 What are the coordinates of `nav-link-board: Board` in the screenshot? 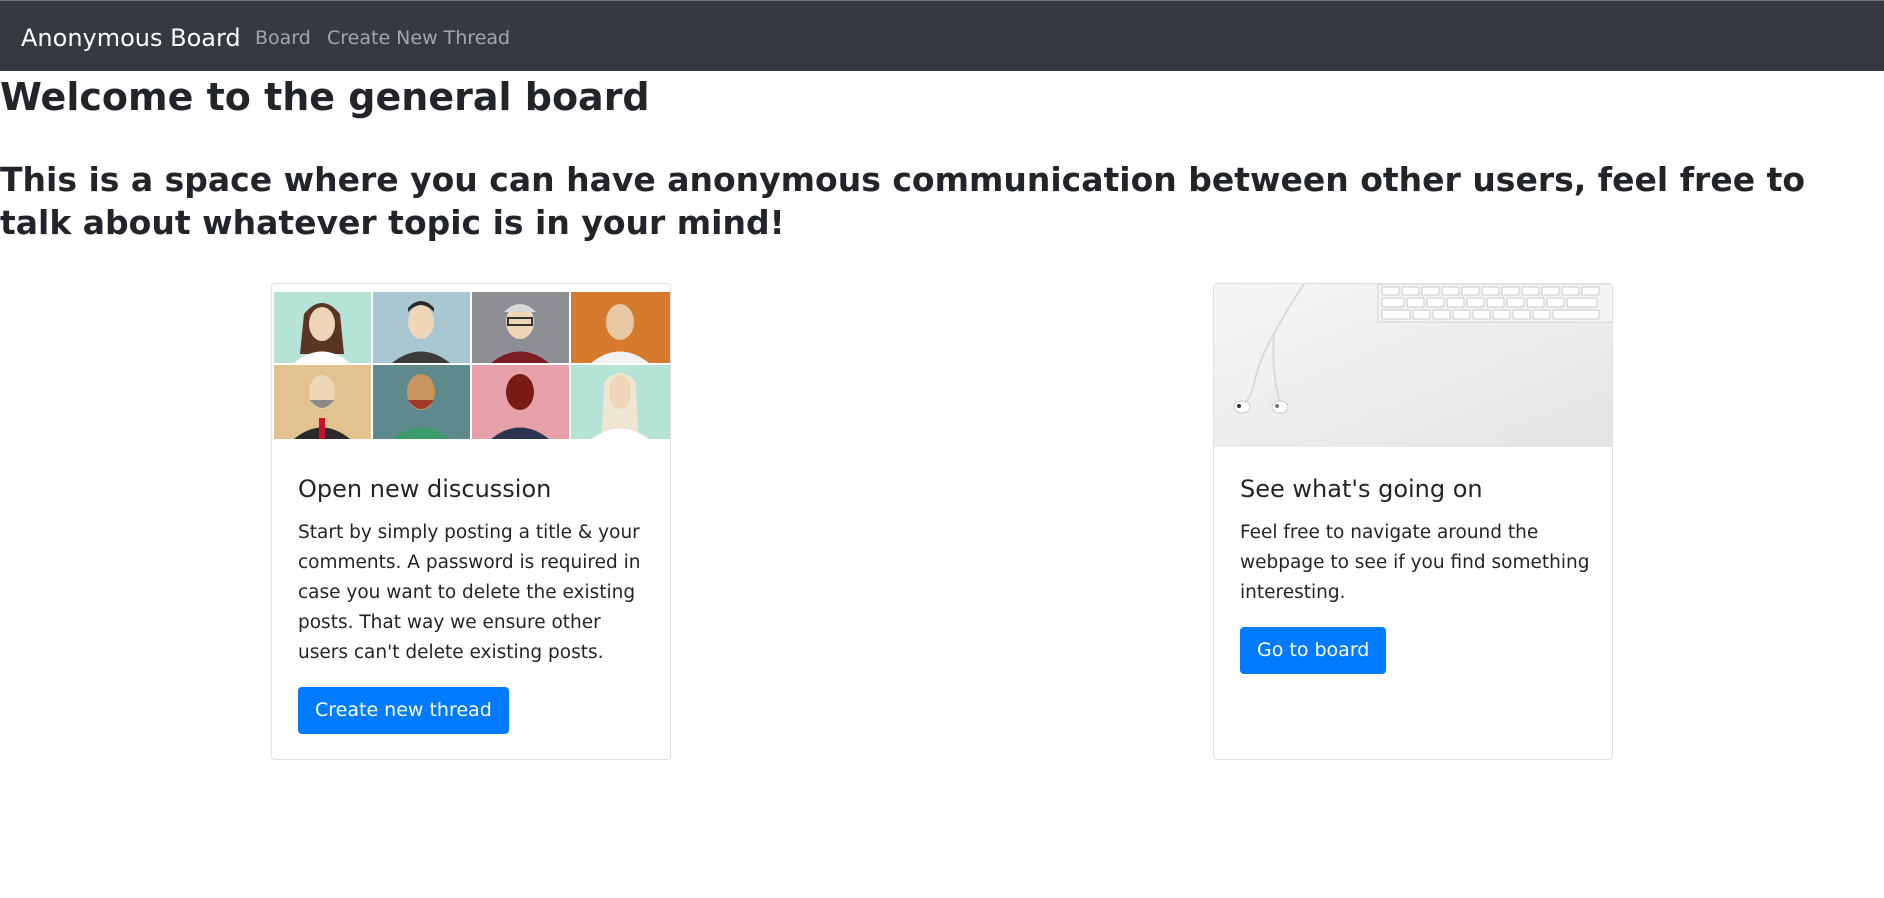 It's located at (283, 38).